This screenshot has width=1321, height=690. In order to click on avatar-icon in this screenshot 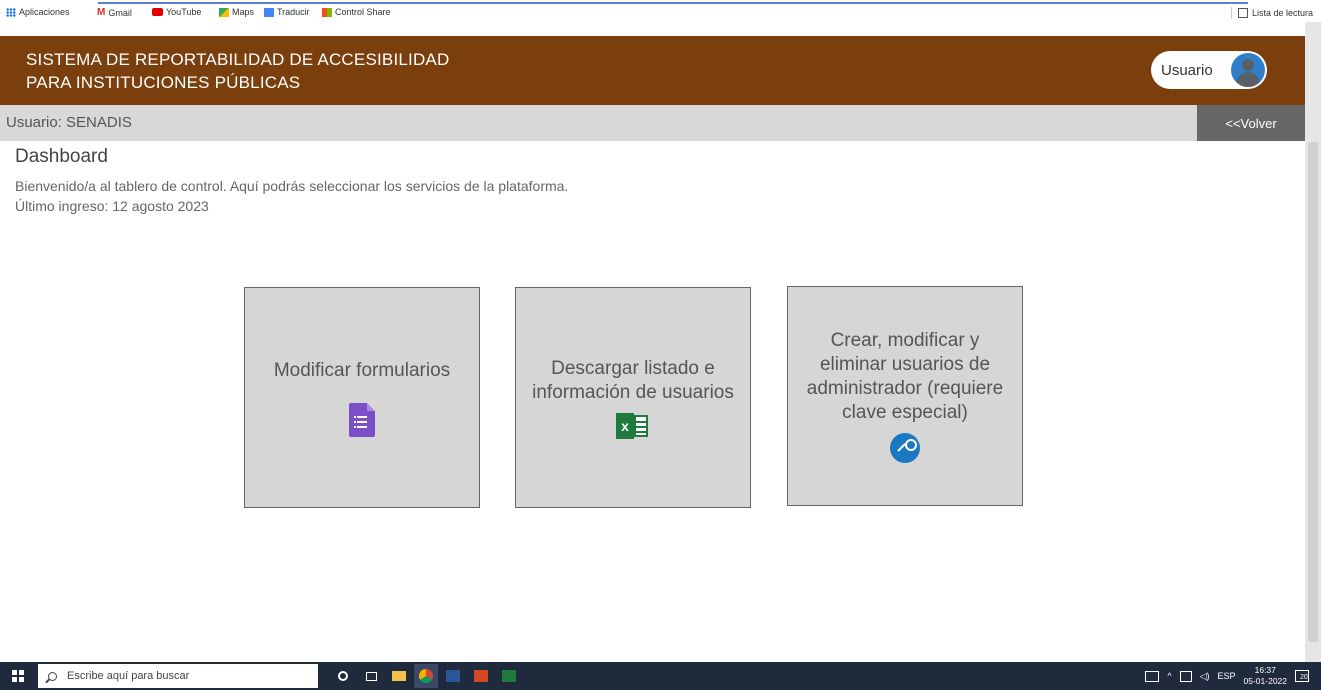, I will do `click(1248, 70)`.